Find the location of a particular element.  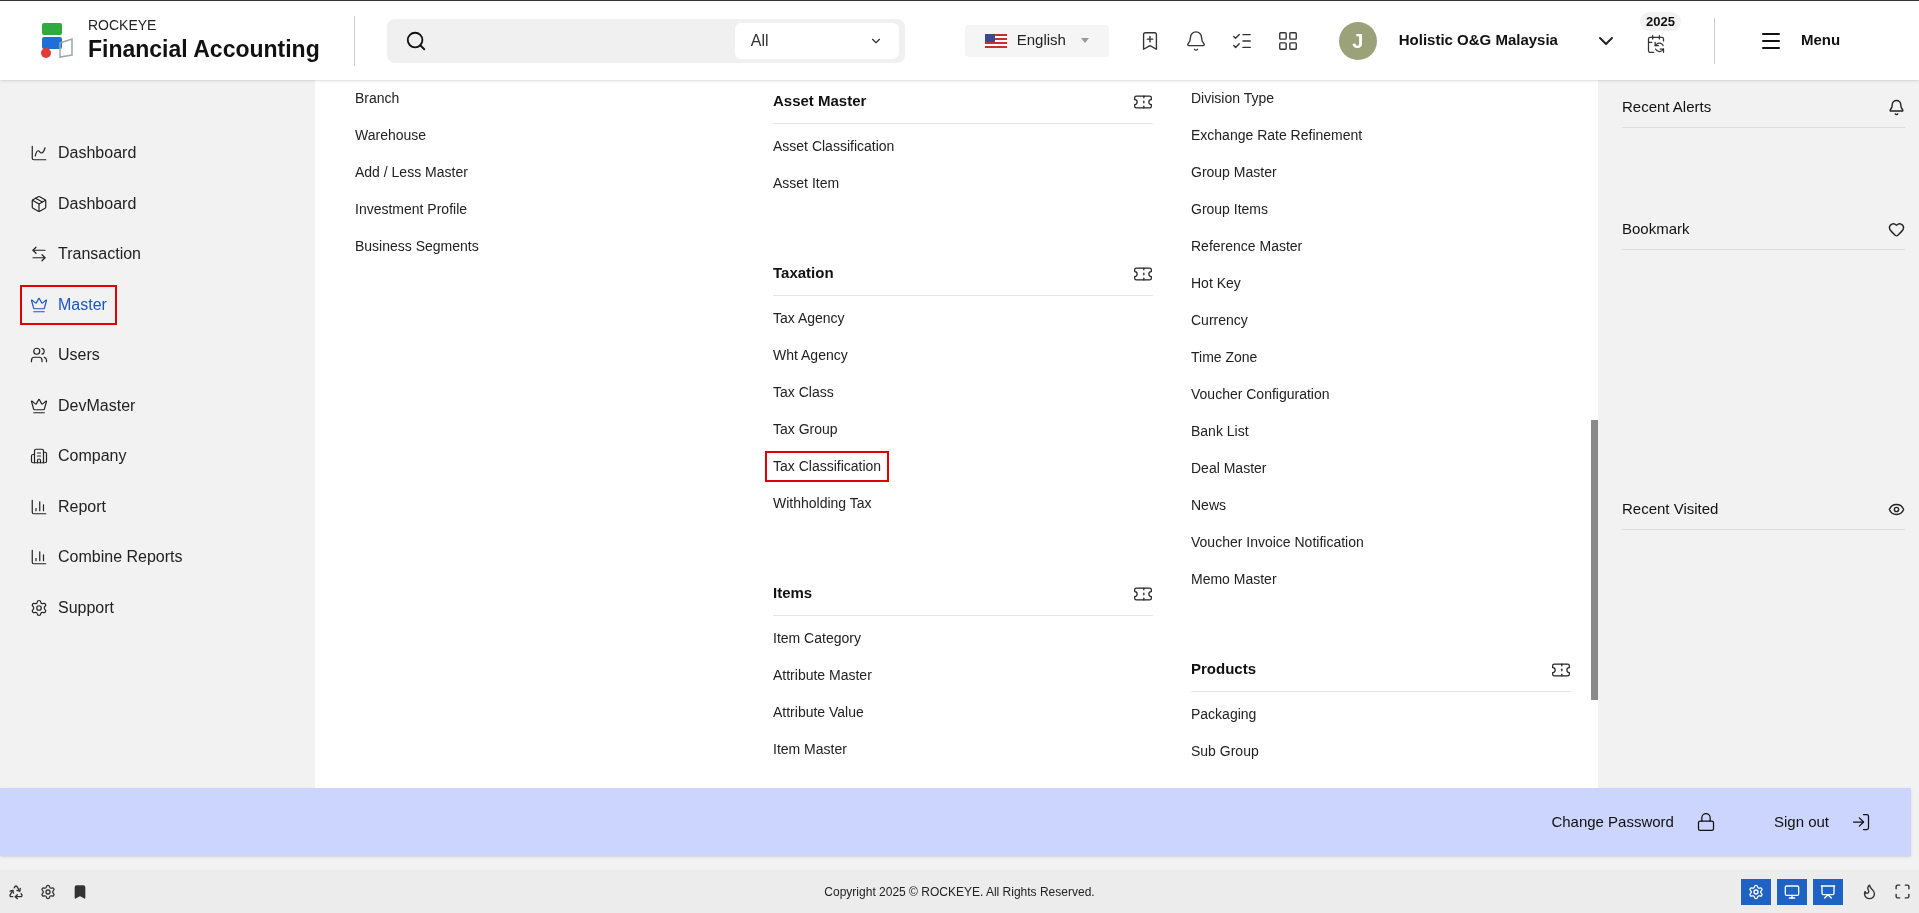

presentation-button is located at coordinates (1828, 891).